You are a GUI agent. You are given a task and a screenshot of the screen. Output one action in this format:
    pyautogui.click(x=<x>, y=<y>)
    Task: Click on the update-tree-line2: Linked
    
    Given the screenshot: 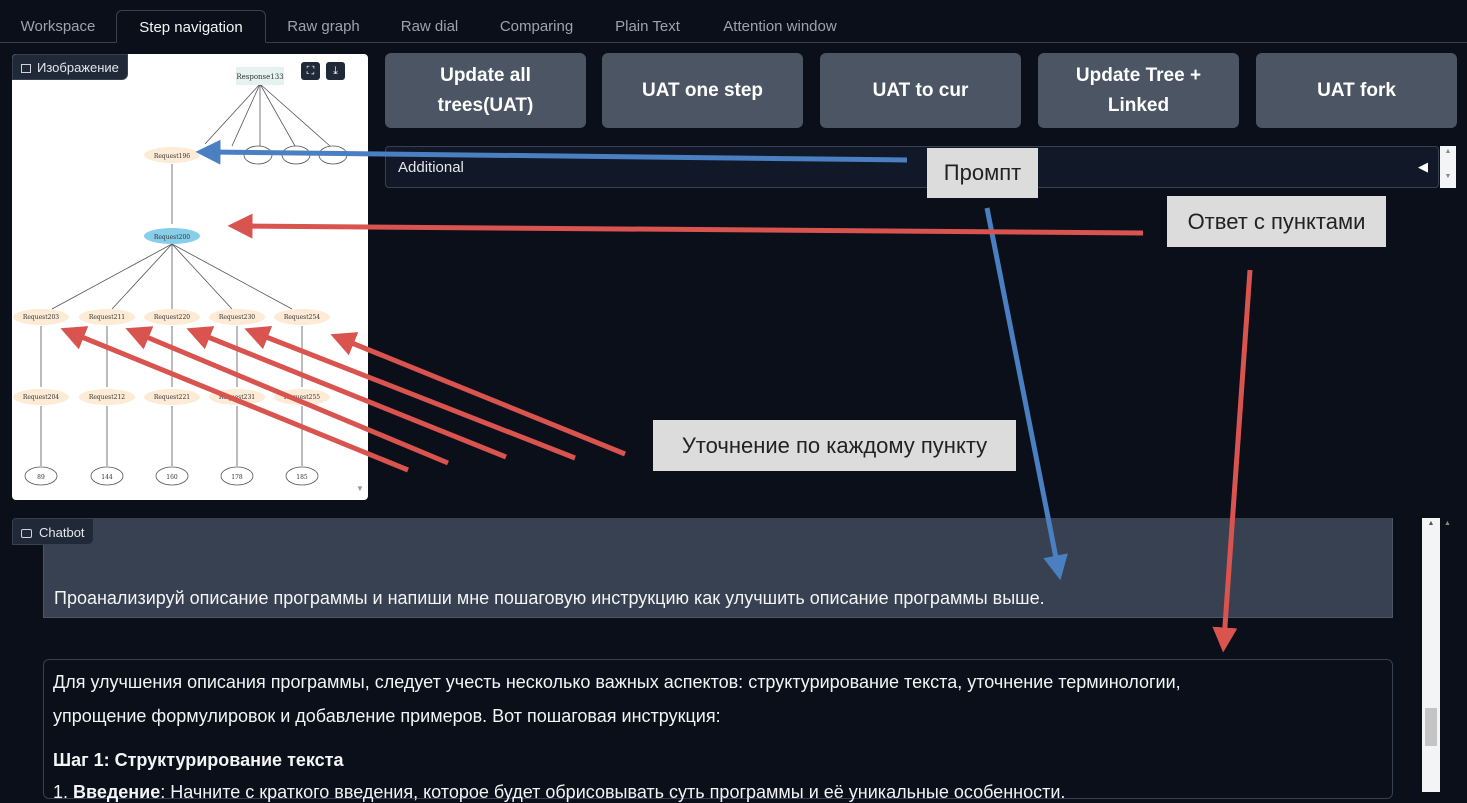 What is the action you would take?
    pyautogui.click(x=1138, y=105)
    